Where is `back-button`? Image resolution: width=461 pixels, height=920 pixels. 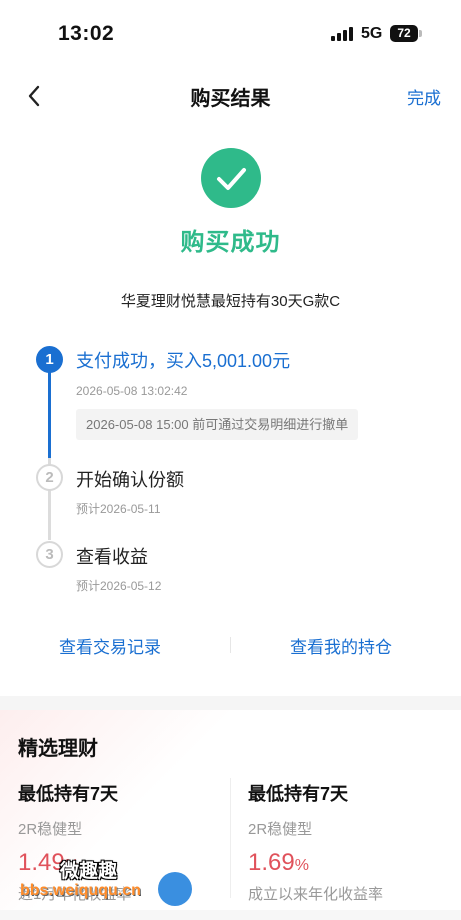 back-button is located at coordinates (35, 96).